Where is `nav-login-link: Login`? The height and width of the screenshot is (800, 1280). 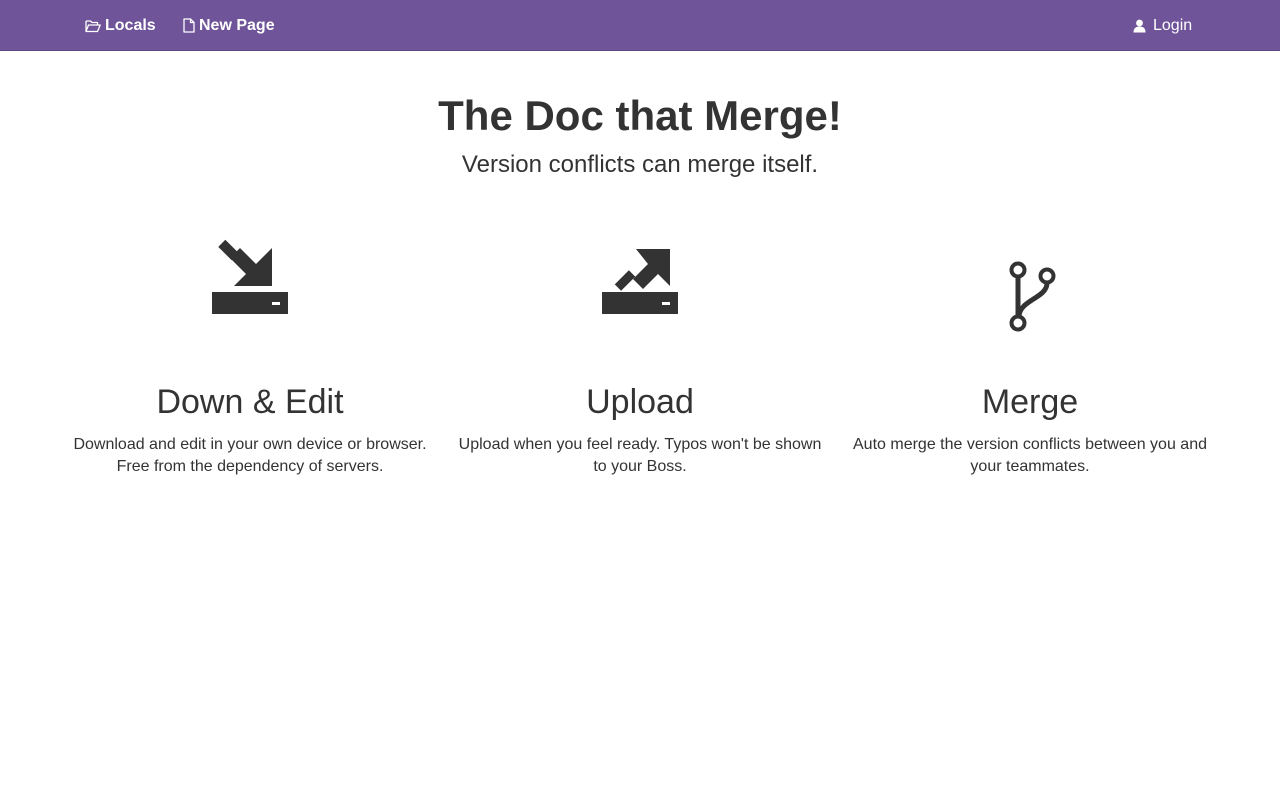 nav-login-link: Login is located at coordinates (1162, 25).